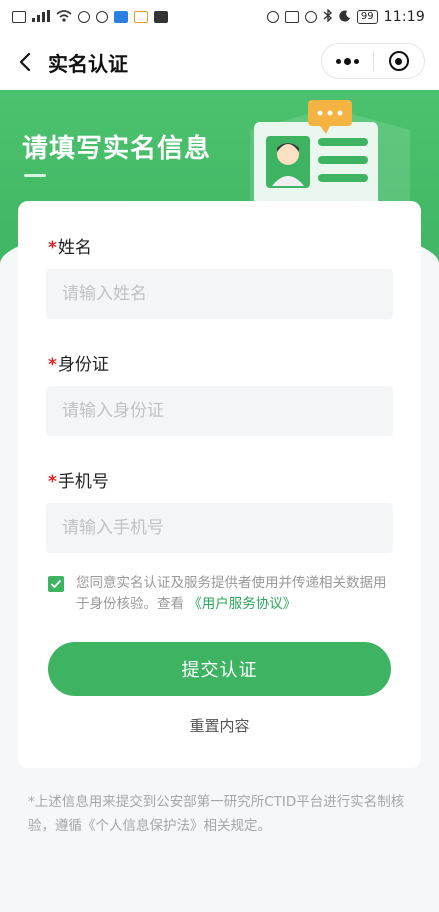  Describe the element at coordinates (219, 725) in the screenshot. I see `reset-button: 重置内容` at that location.